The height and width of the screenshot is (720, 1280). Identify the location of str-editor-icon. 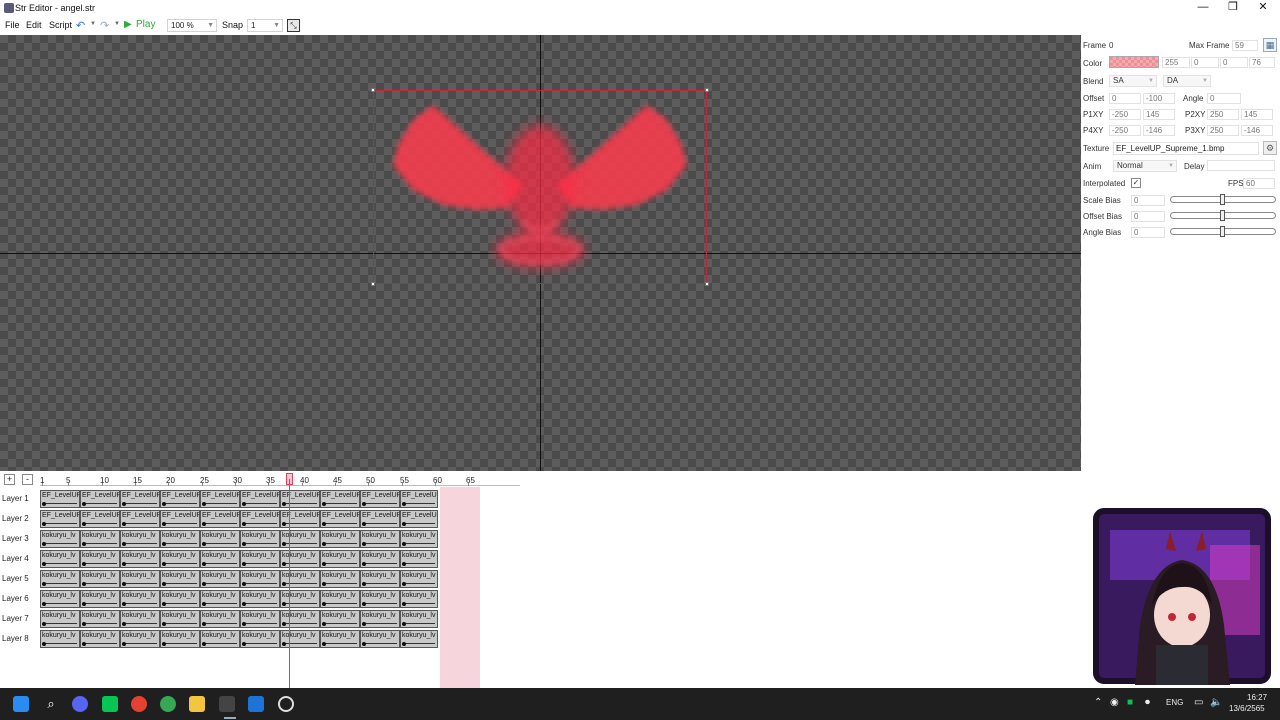
(227, 704).